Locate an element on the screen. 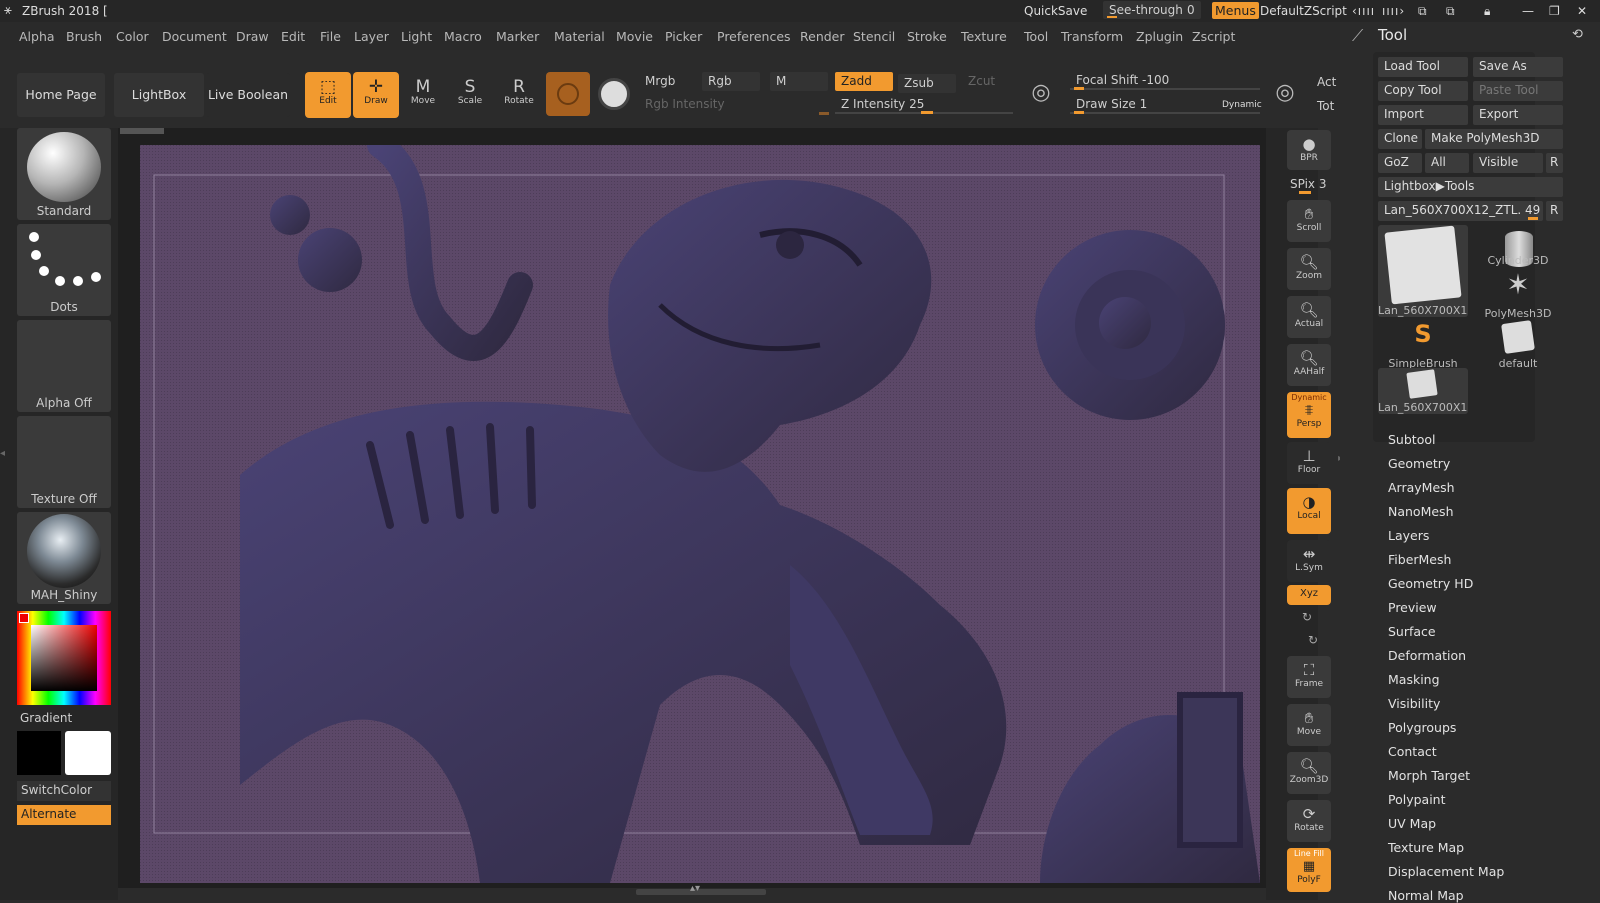 The height and width of the screenshot is (903, 1600). menu-document: Document is located at coordinates (194, 36).